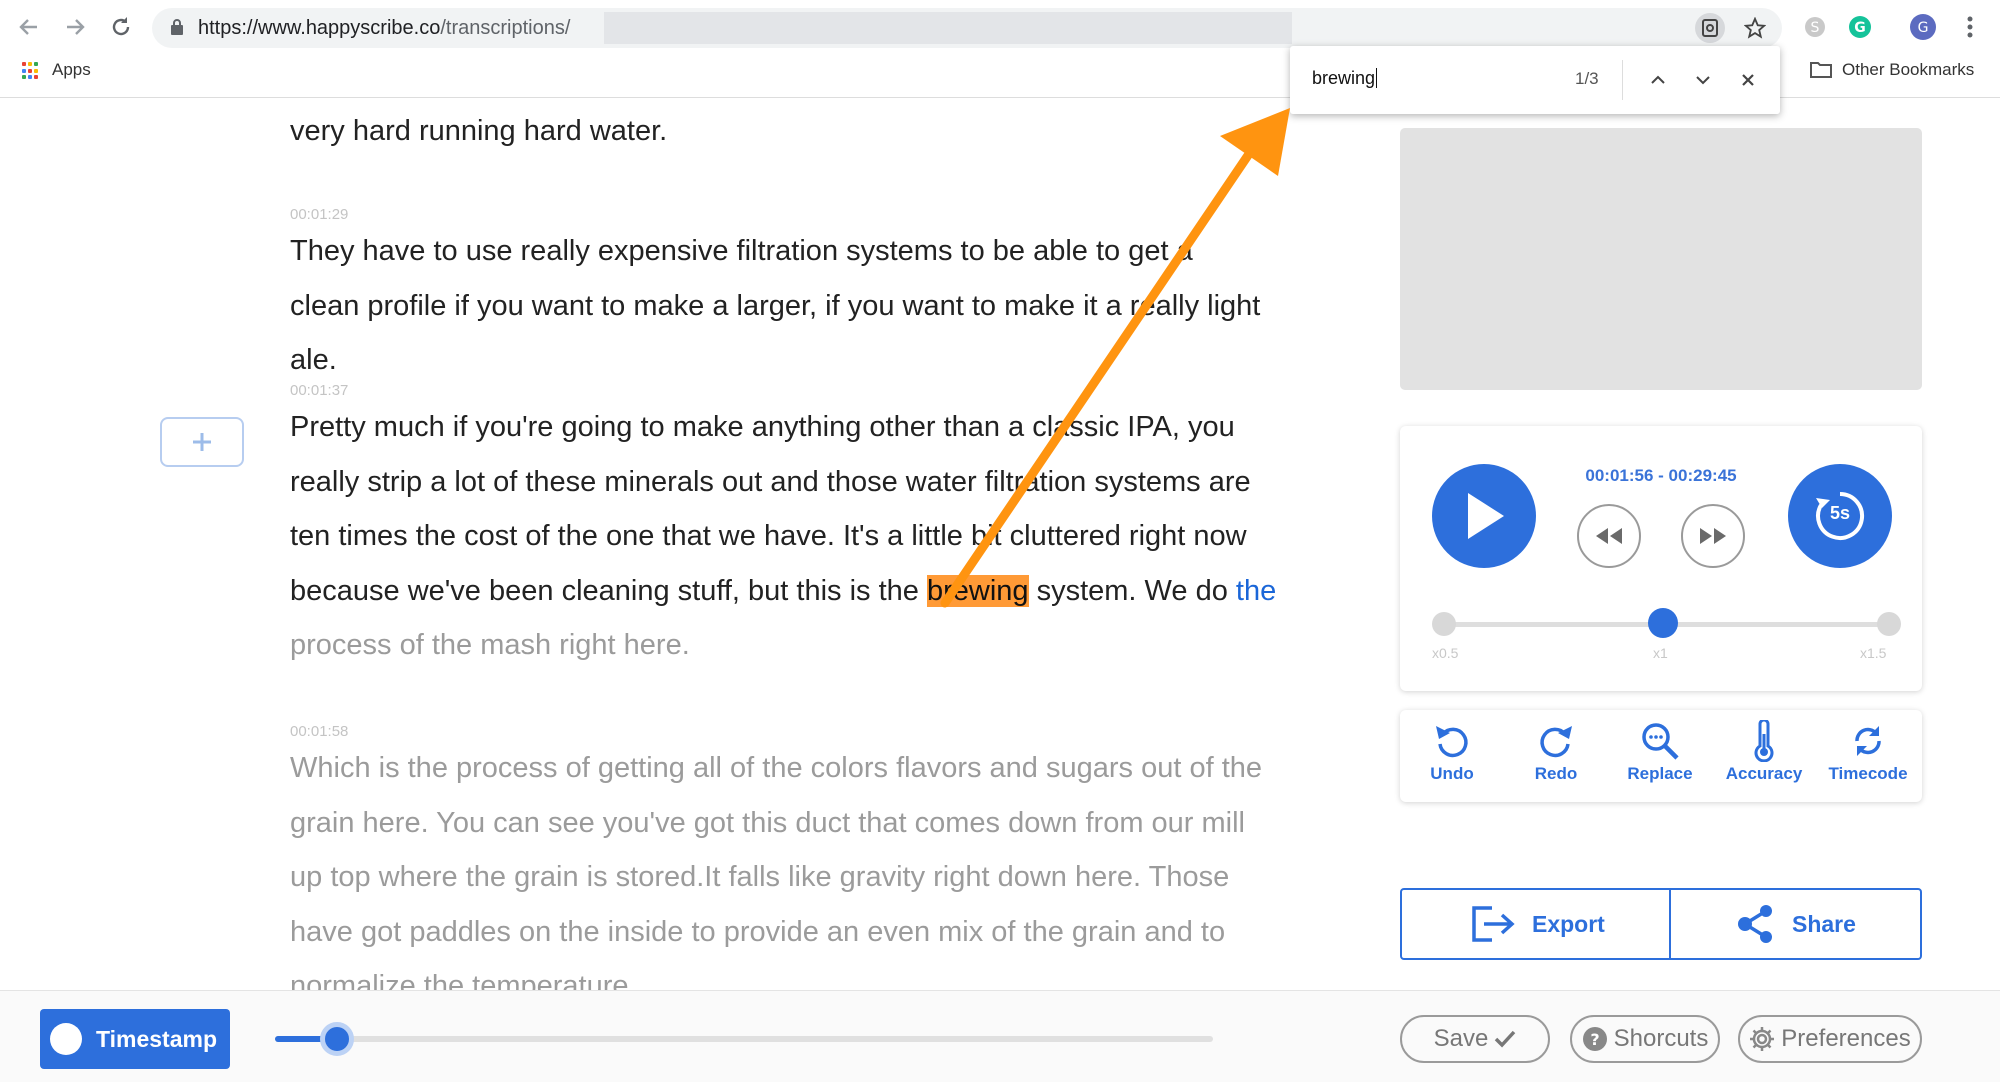  I want to click on timecode-tool: Timecode, so click(1868, 758).